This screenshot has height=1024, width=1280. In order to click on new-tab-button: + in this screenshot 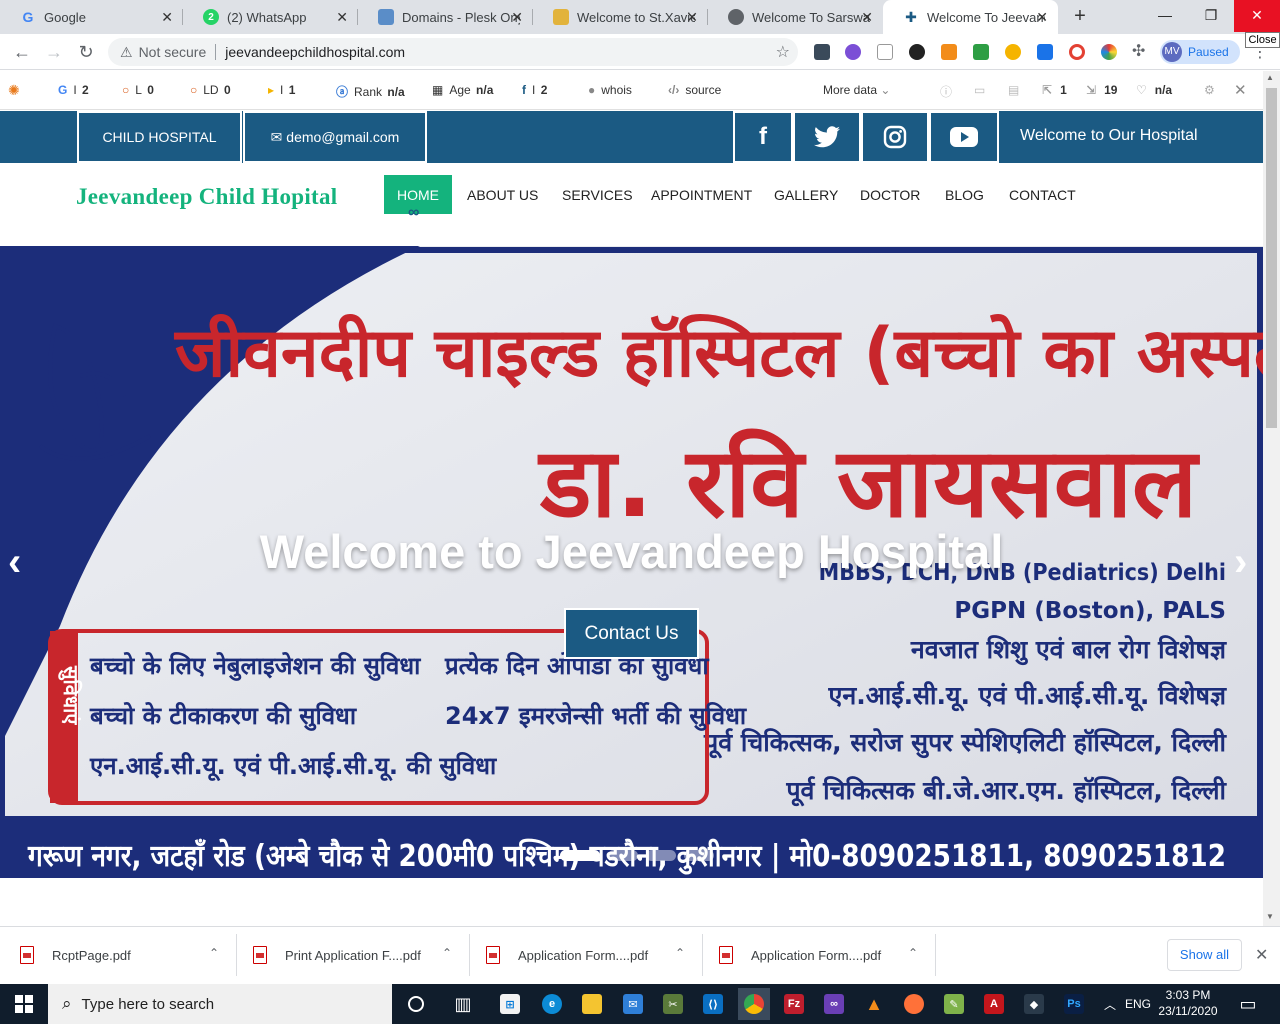, I will do `click(1080, 16)`.